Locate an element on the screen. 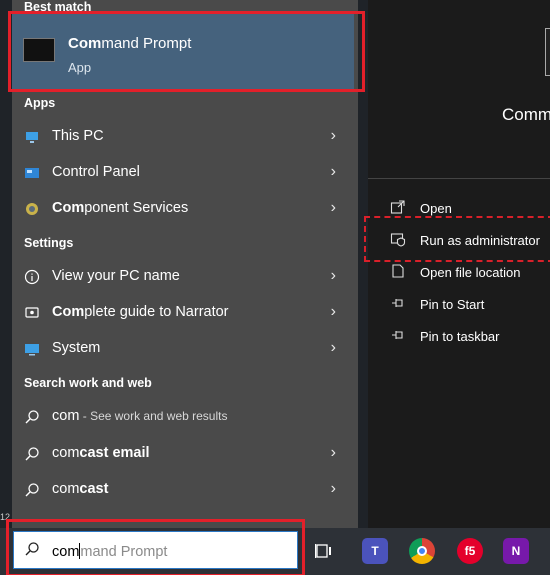 The height and width of the screenshot is (575, 550). action-label: Open file location is located at coordinates (470, 272).